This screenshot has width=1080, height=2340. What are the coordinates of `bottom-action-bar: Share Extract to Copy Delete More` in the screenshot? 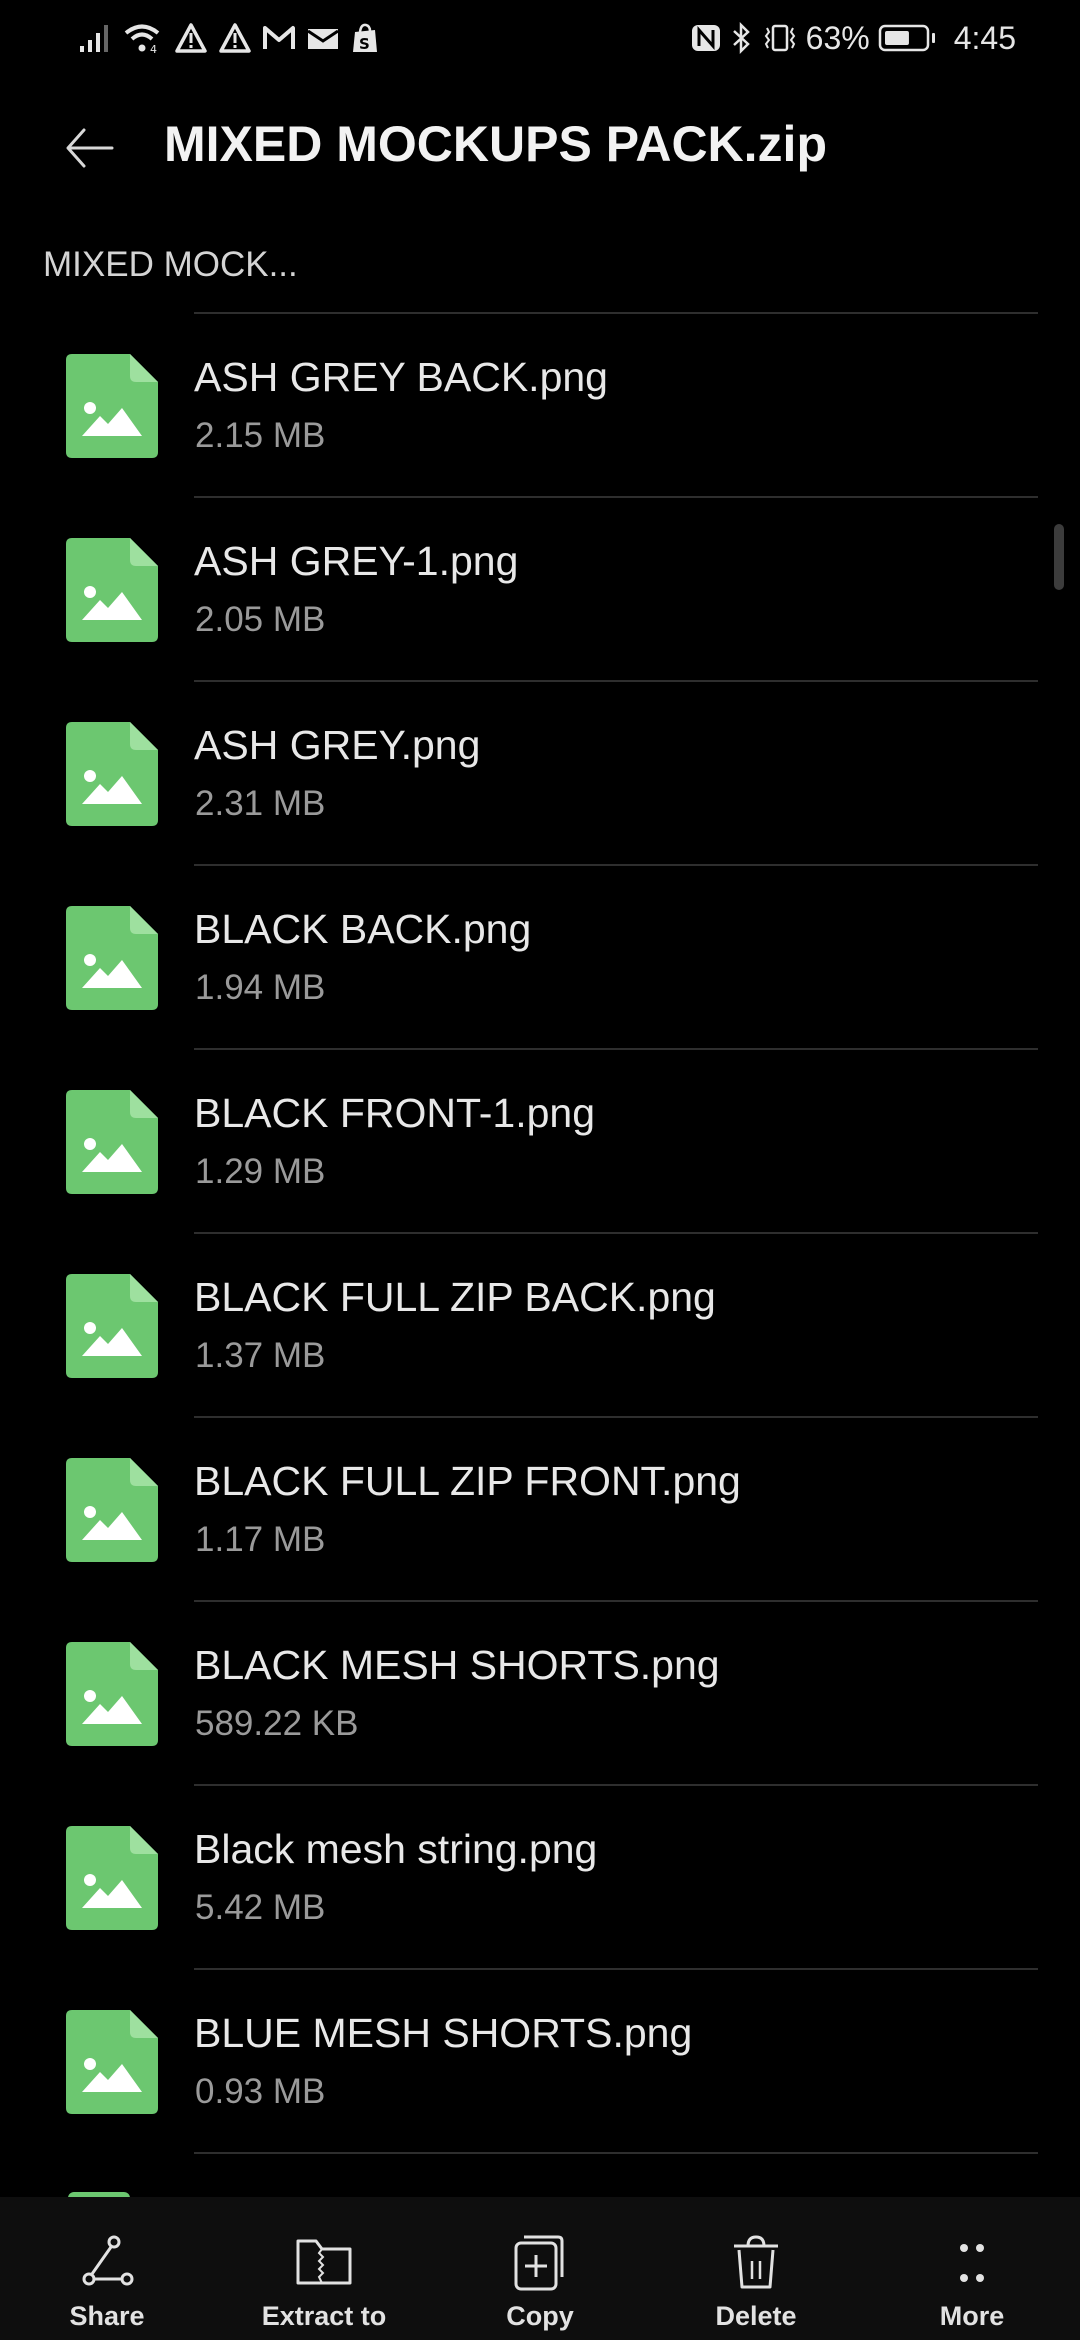 It's located at (540, 2268).